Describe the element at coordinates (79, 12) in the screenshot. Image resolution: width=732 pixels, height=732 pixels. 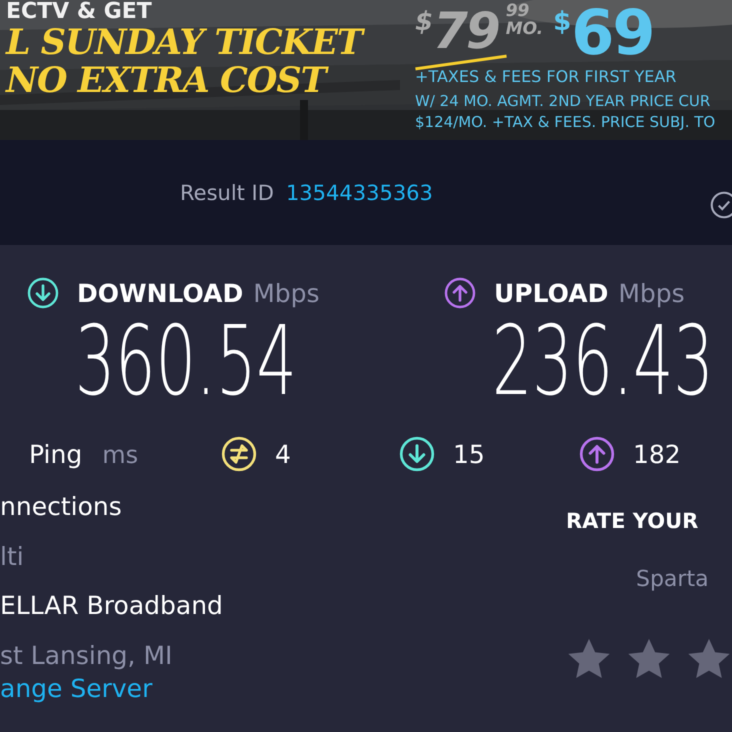
I see `ad-tagline: ECTV & GET` at that location.